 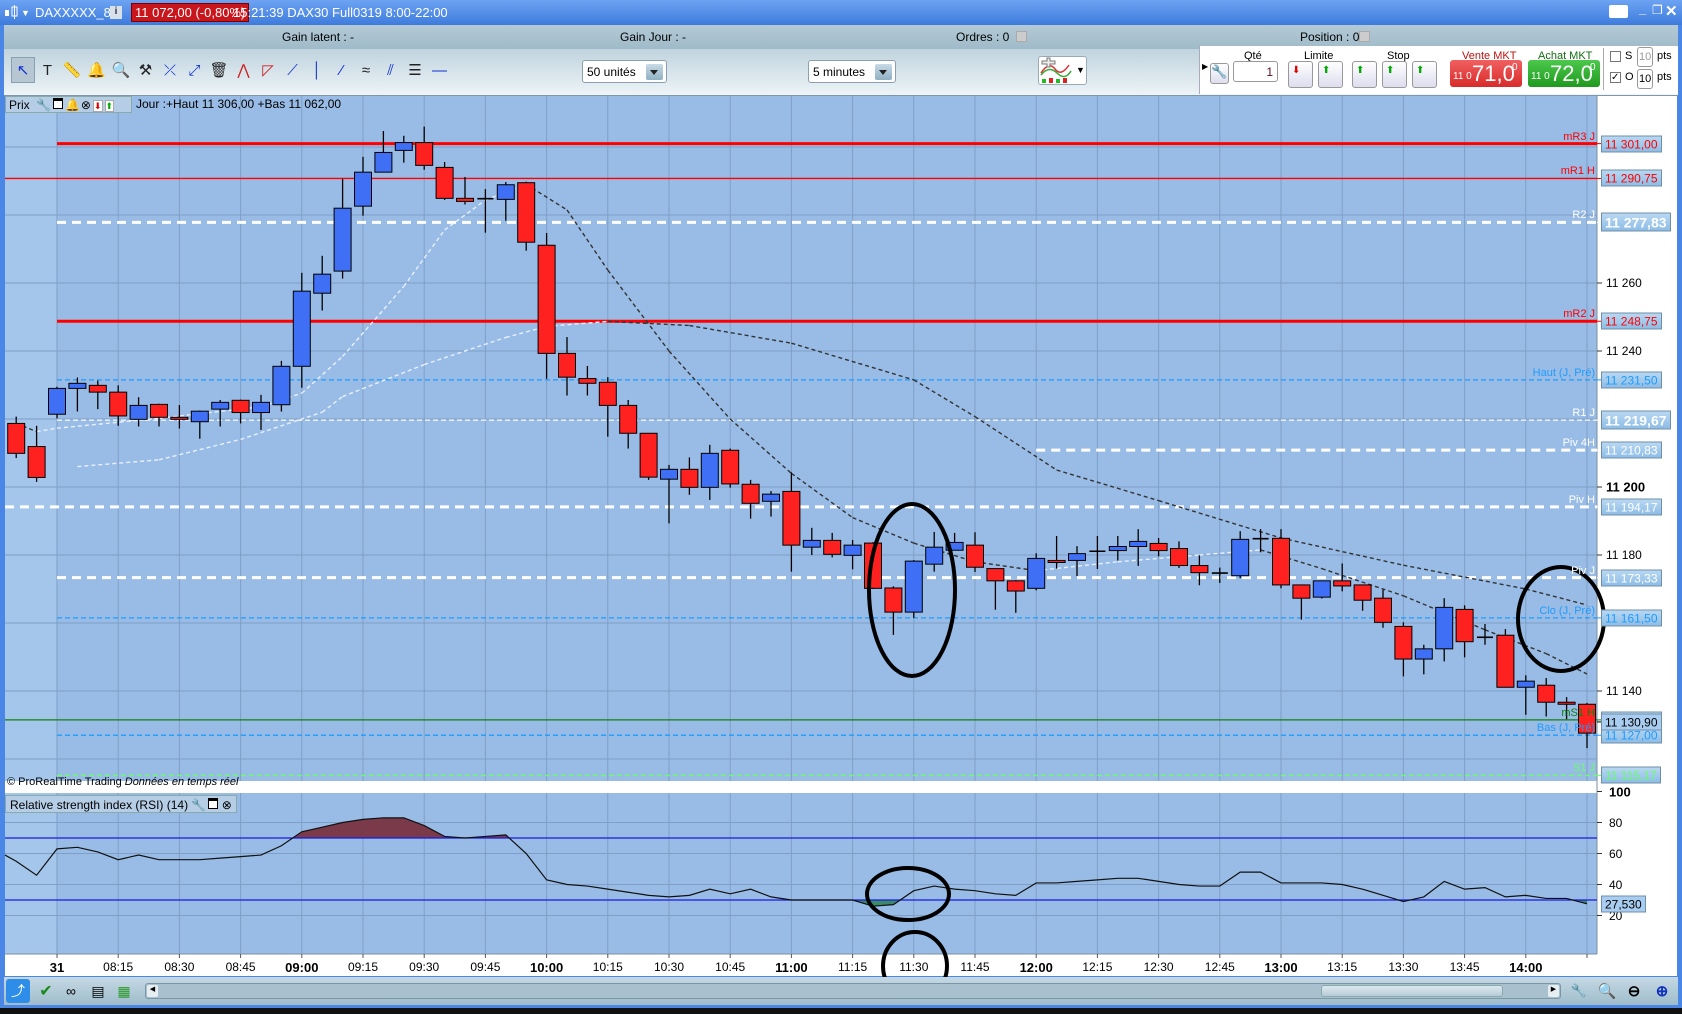 What do you see at coordinates (109, 106) in the screenshot?
I see `buy-arrow-icon: ⬆` at bounding box center [109, 106].